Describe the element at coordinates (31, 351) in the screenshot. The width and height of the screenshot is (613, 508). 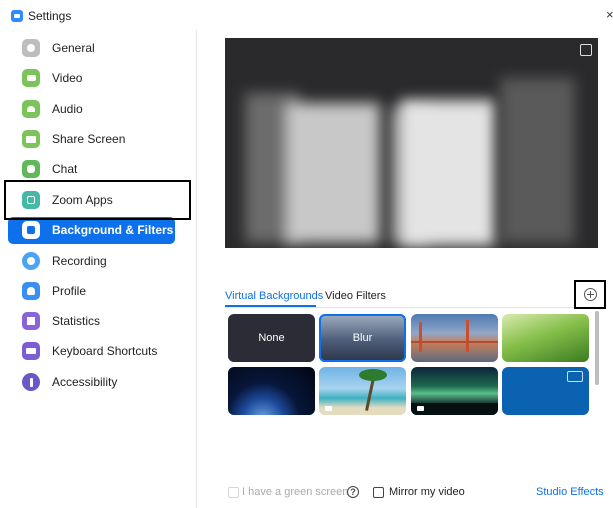
I see `keyboard-icon` at that location.